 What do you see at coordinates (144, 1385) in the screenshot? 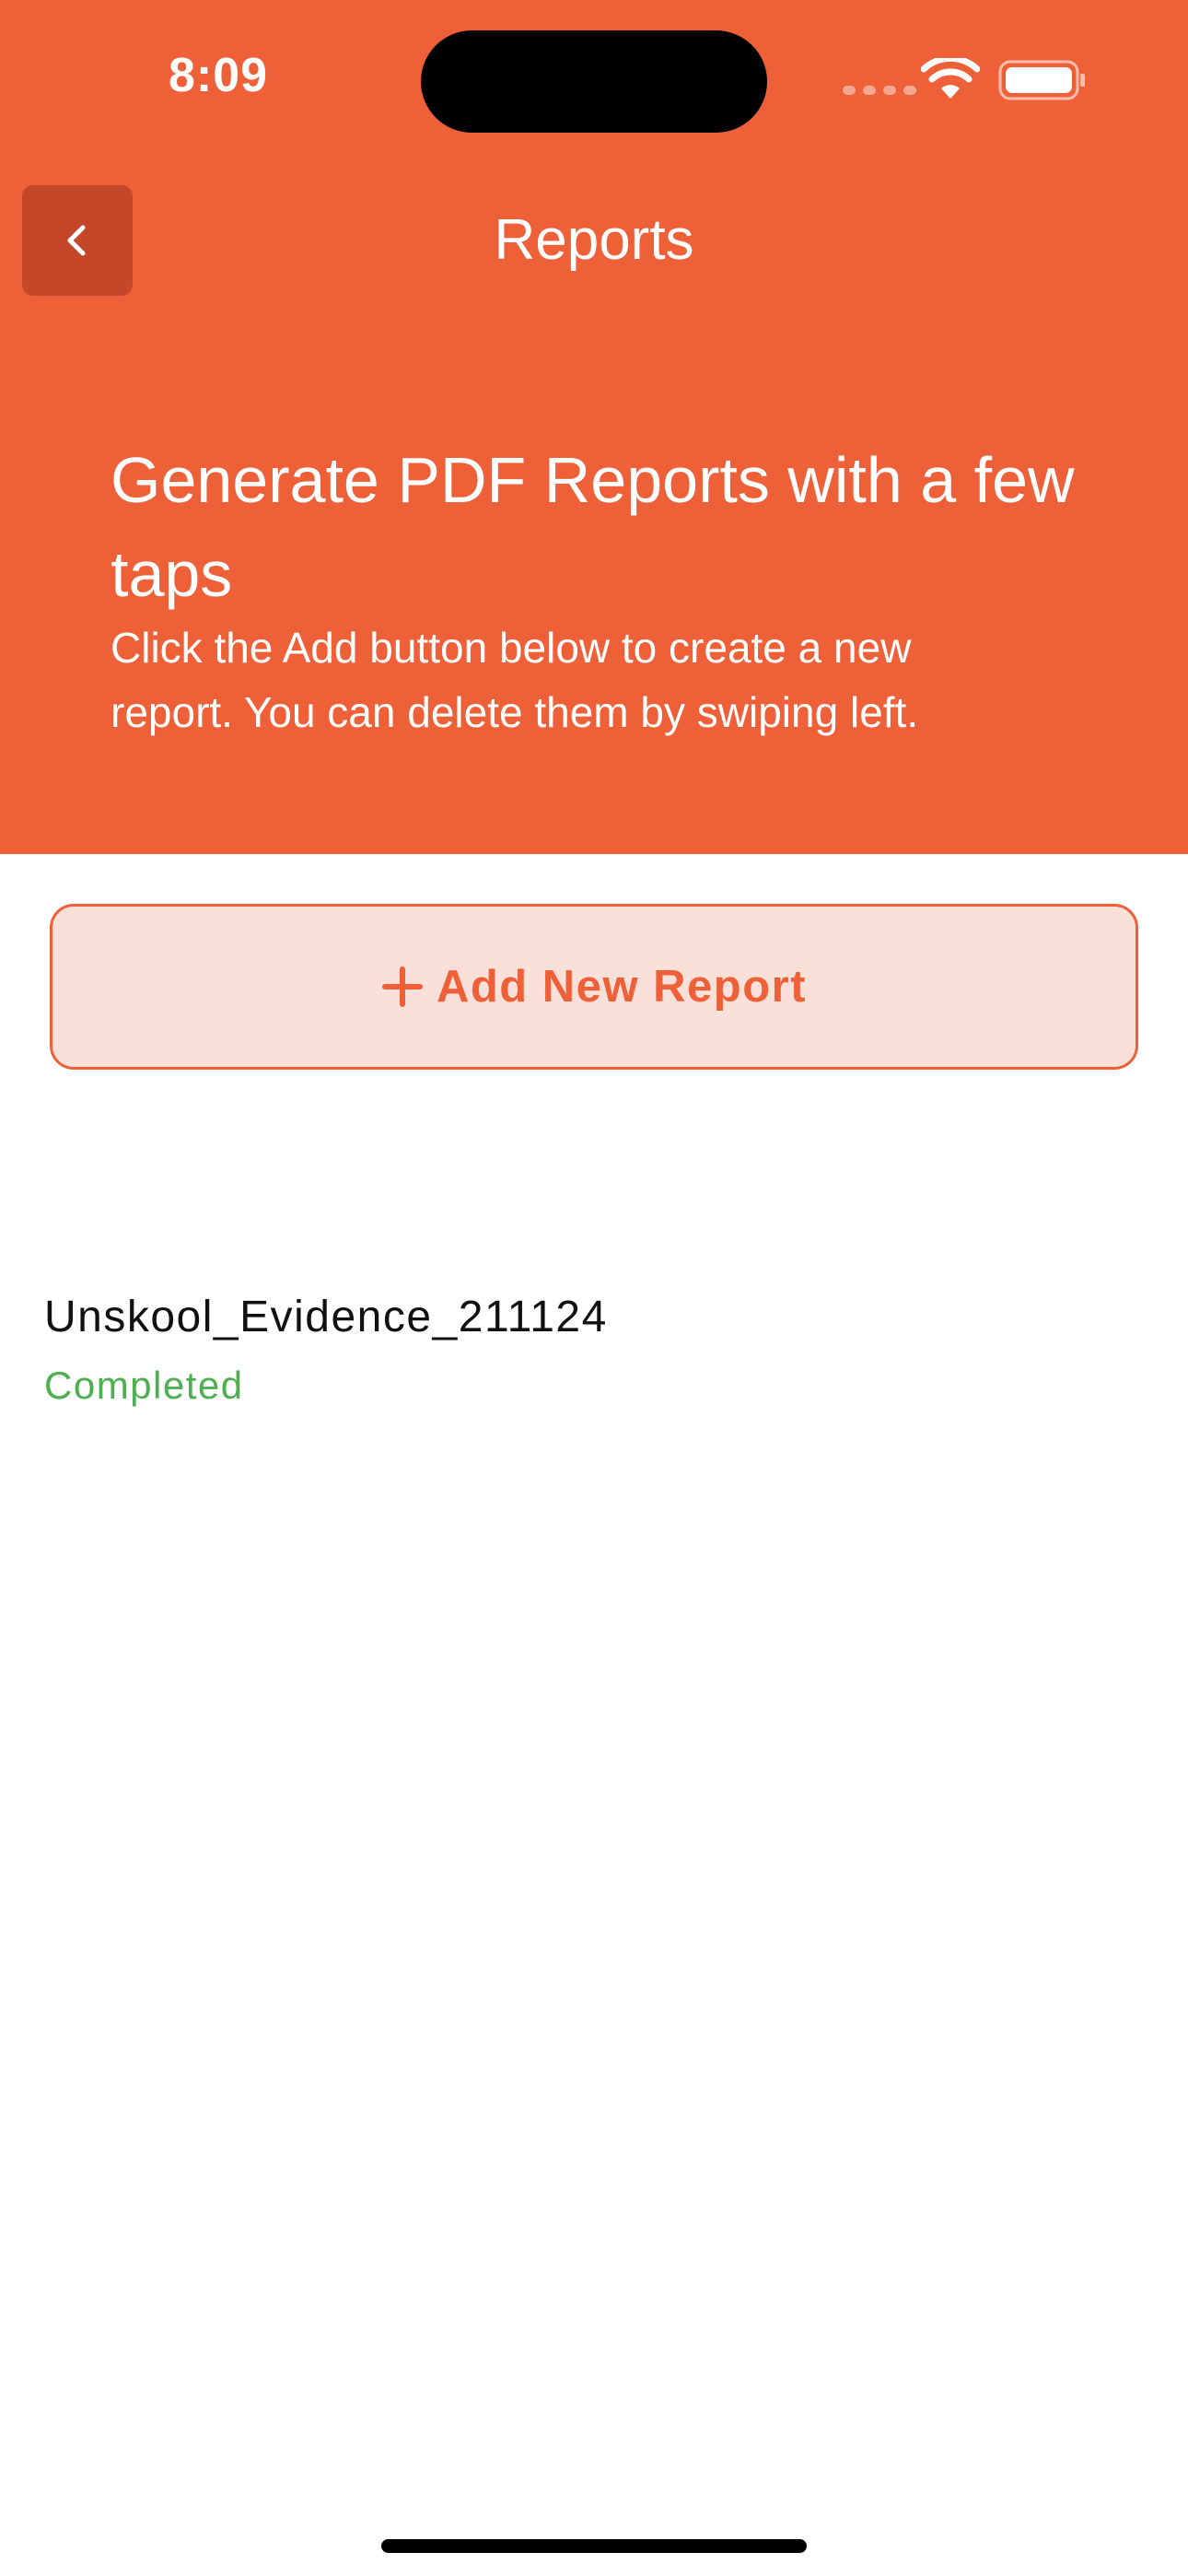
I see `status-badge: Completed` at bounding box center [144, 1385].